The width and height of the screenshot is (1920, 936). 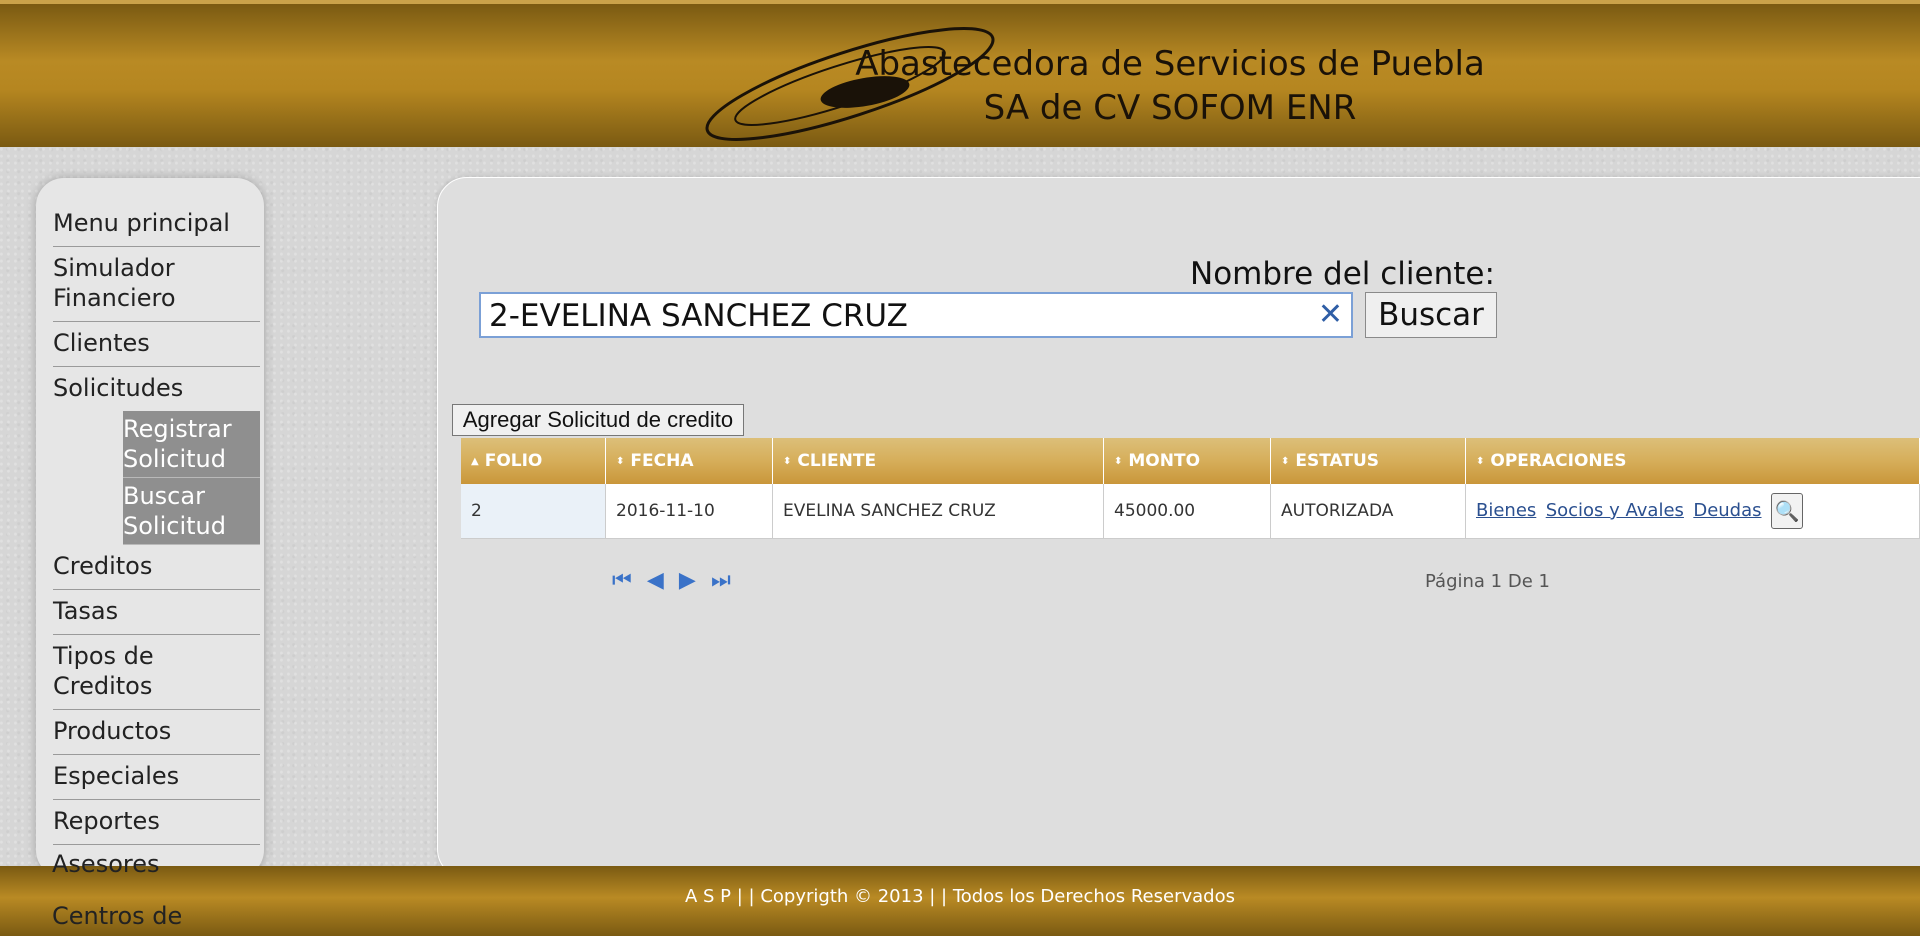 What do you see at coordinates (156, 284) in the screenshot?
I see `sidebar-item-simulador-financiero: Simulador Financiero` at bounding box center [156, 284].